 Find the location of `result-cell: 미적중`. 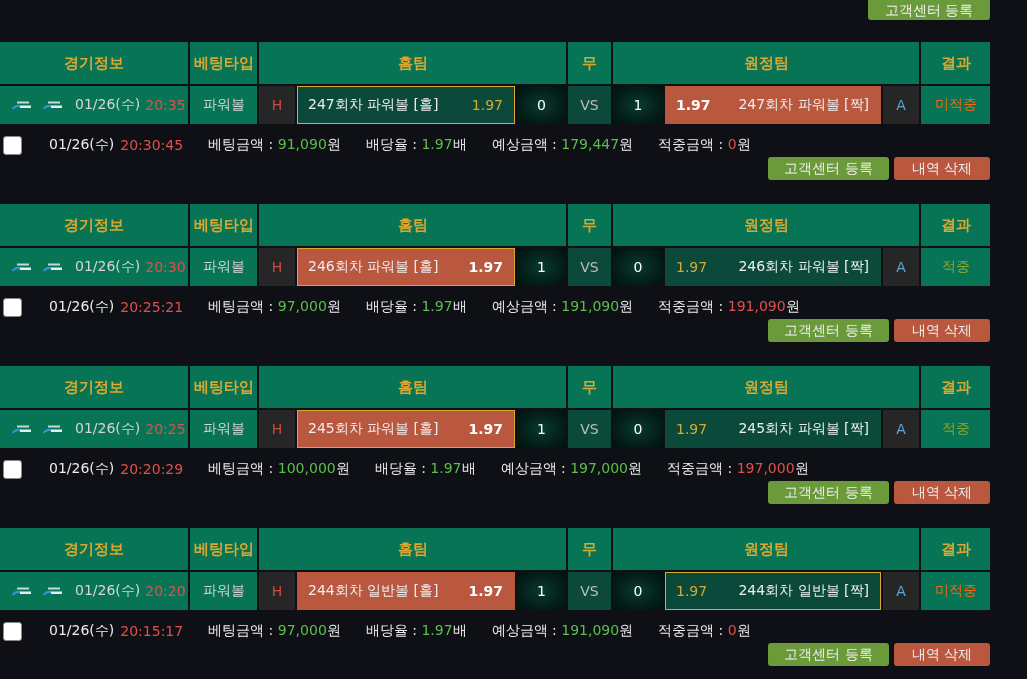

result-cell: 미적중 is located at coordinates (955, 591).